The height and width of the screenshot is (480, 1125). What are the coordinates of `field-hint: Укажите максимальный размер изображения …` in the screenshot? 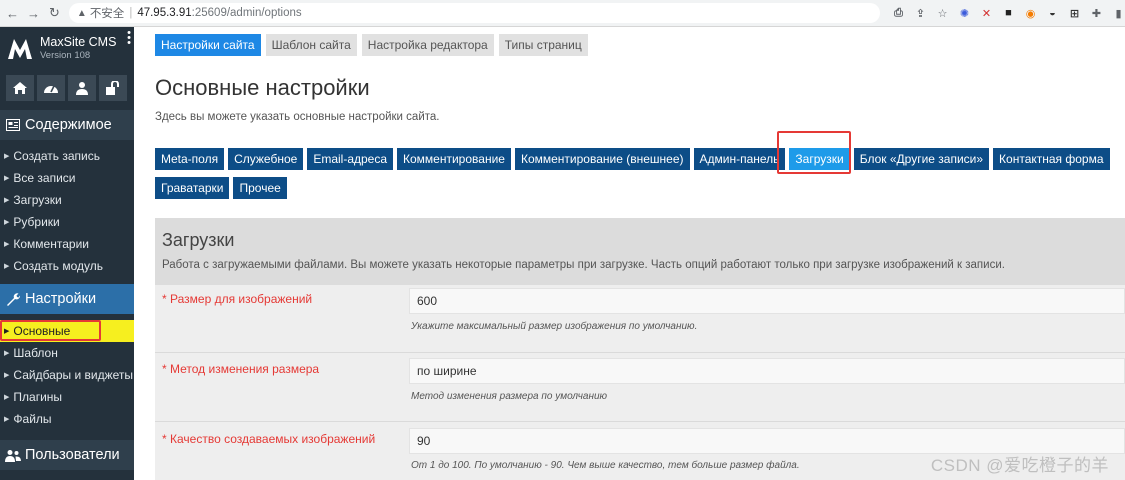 It's located at (554, 326).